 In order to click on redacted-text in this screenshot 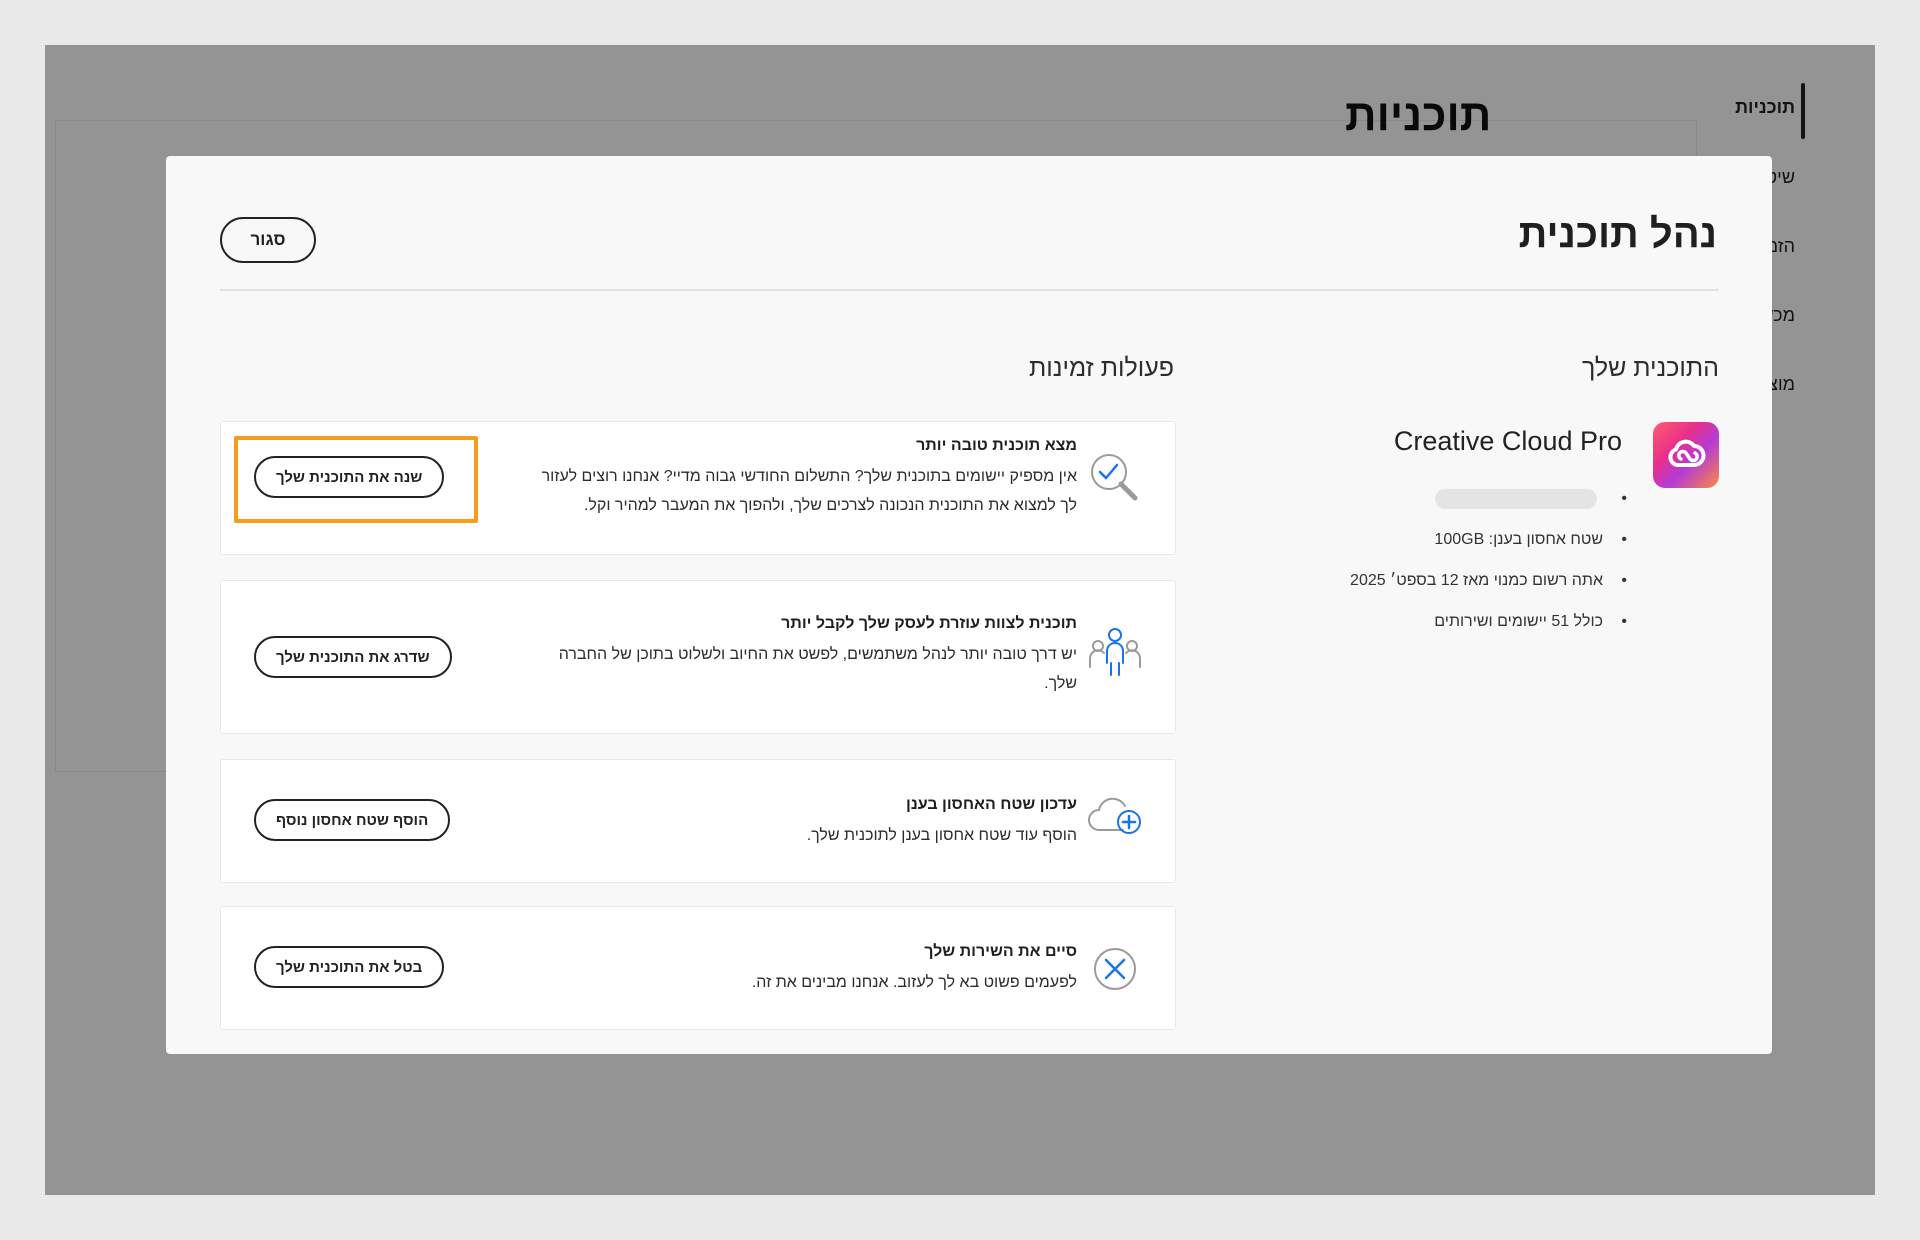, I will do `click(1516, 498)`.